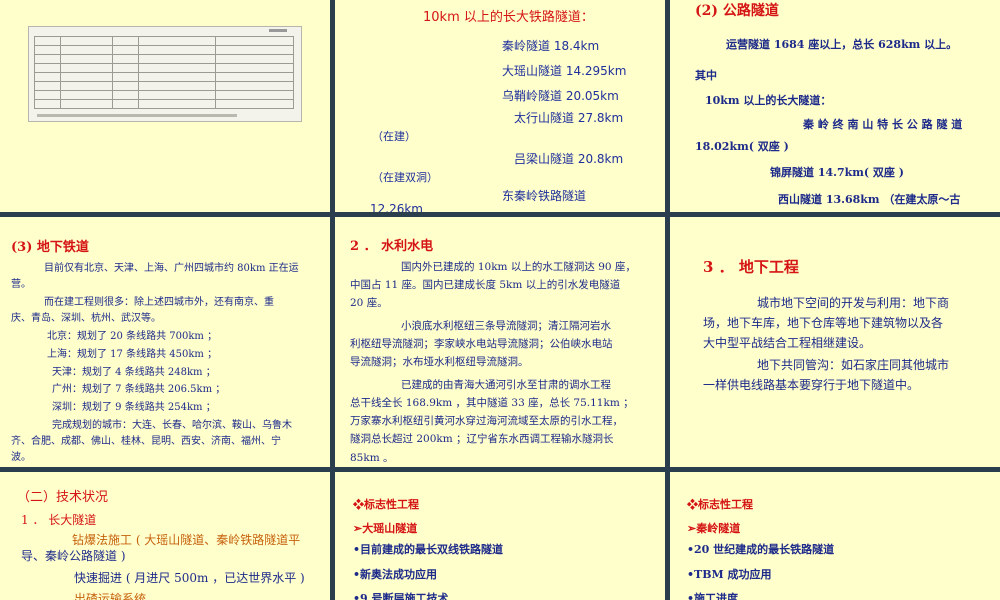 The width and height of the screenshot is (1000, 600). I want to click on slide-line: 乌鞘岭隧道 20.05km, so click(560, 96).